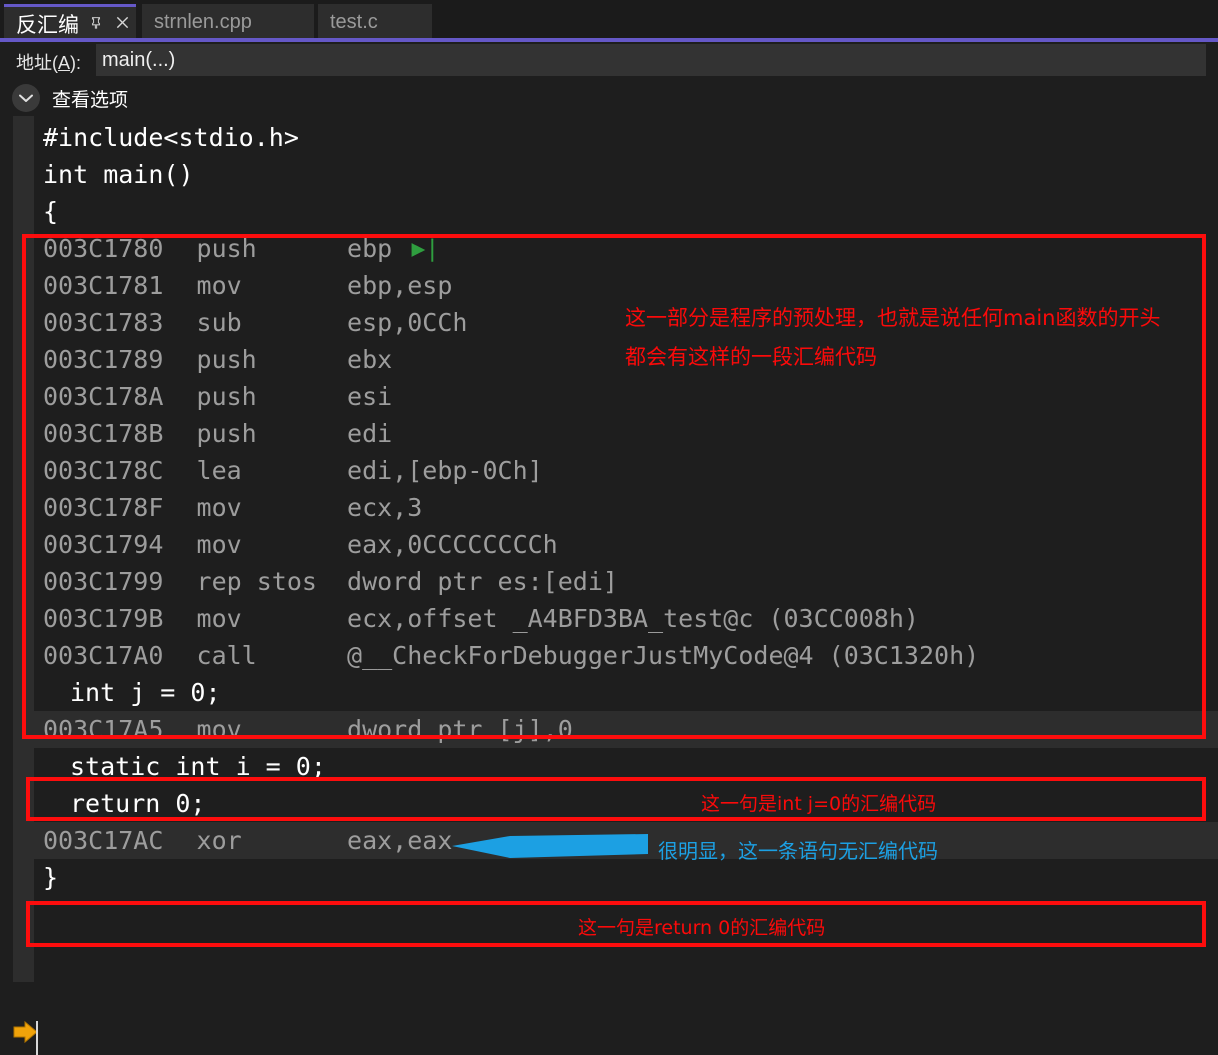 The image size is (1218, 1055). What do you see at coordinates (219, 840) in the screenshot?
I see `assembly-mnemonic: xor` at bounding box center [219, 840].